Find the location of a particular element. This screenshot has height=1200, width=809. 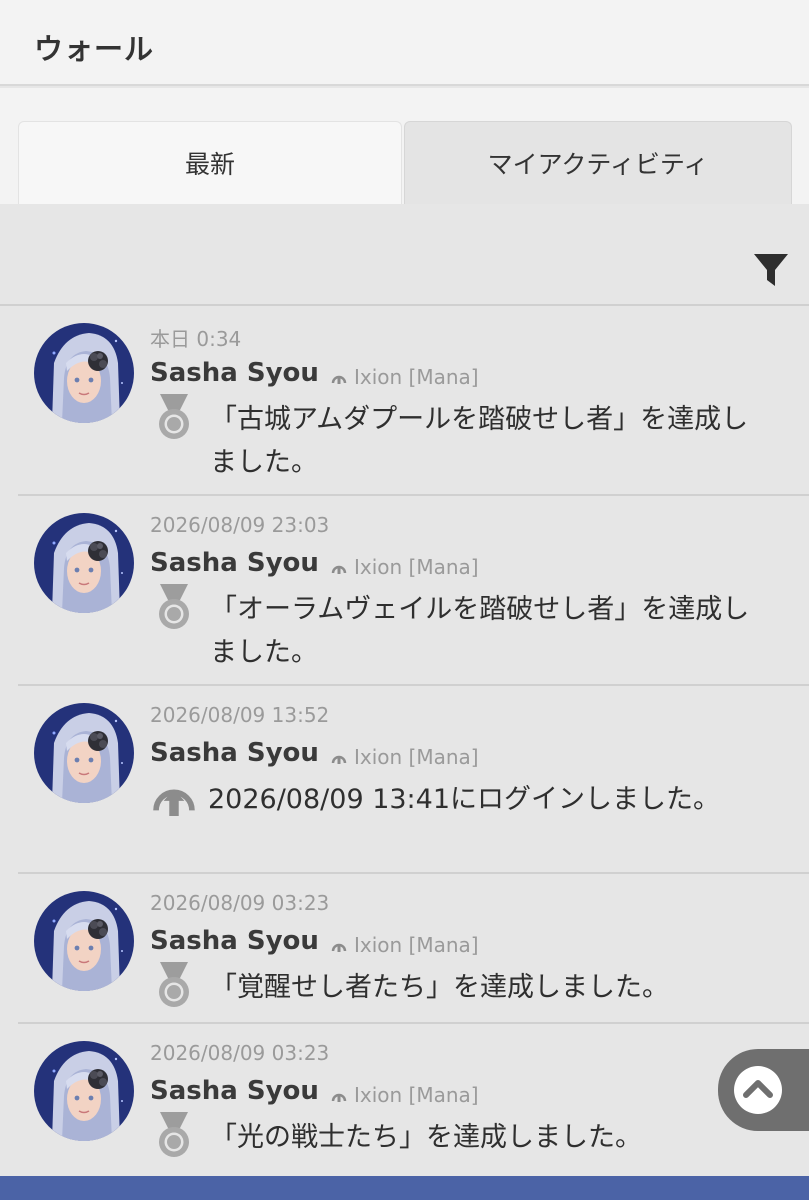

filter-bar is located at coordinates (404, 255).